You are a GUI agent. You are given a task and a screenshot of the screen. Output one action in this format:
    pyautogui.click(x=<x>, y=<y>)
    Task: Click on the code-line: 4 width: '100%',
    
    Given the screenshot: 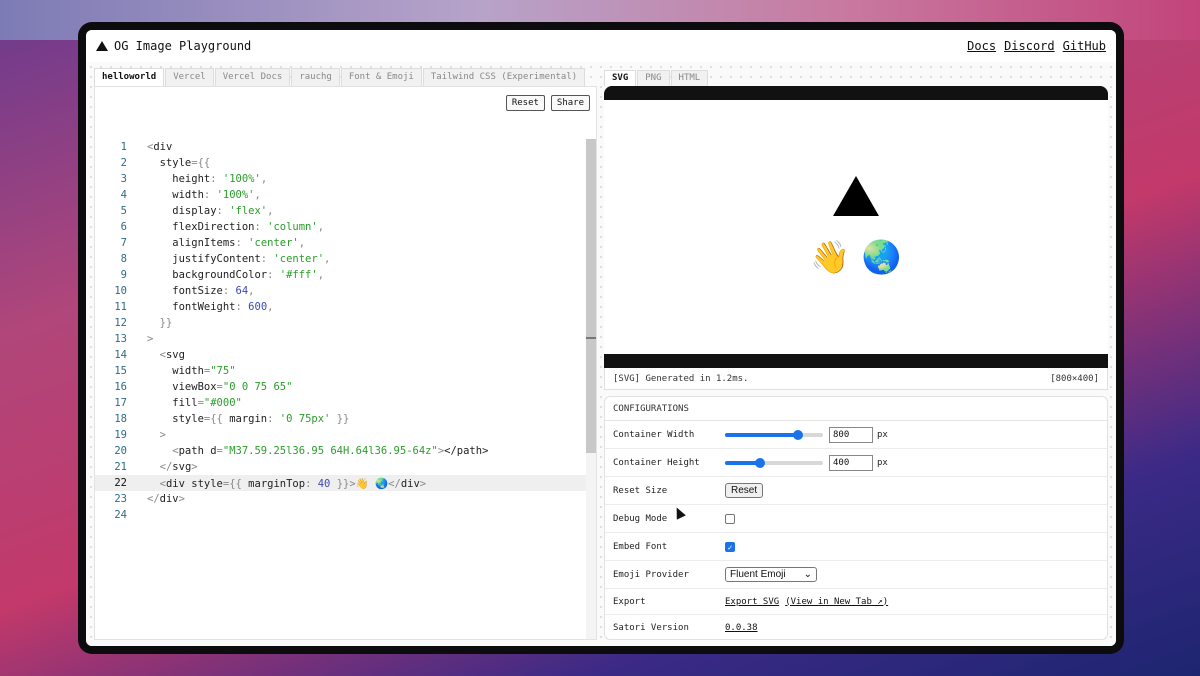 What is the action you would take?
    pyautogui.click(x=341, y=195)
    